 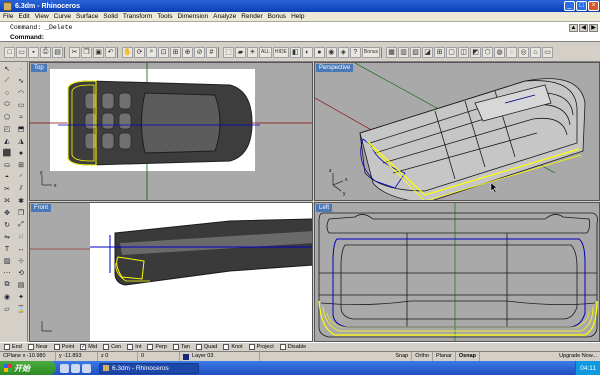 I want to click on wireframe-icon: ⬡, so click(x=488, y=52).